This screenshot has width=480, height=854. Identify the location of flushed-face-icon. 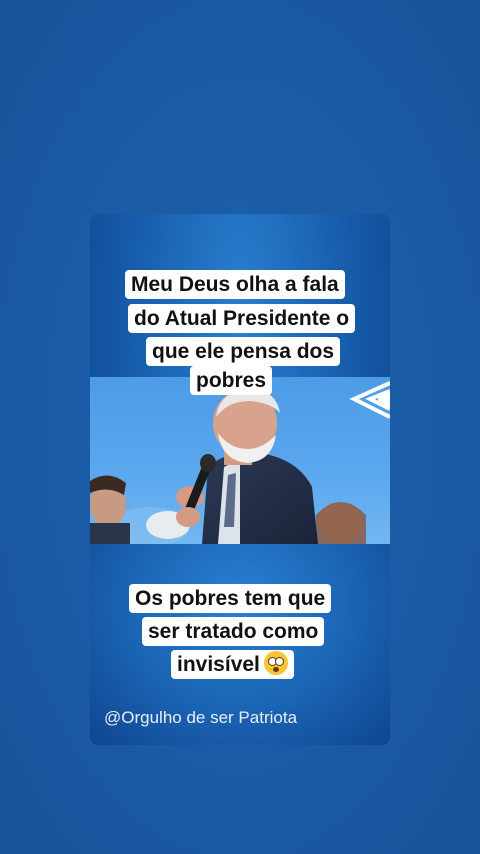
(275, 663).